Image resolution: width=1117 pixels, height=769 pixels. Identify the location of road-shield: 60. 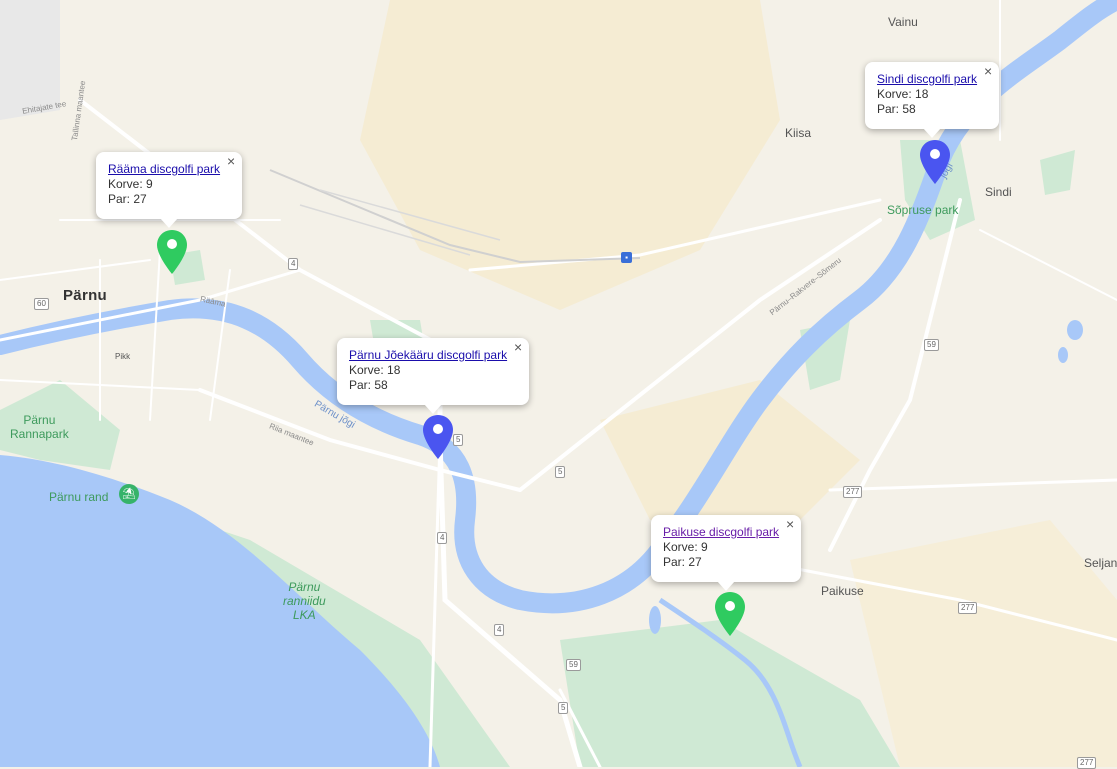
(41, 304).